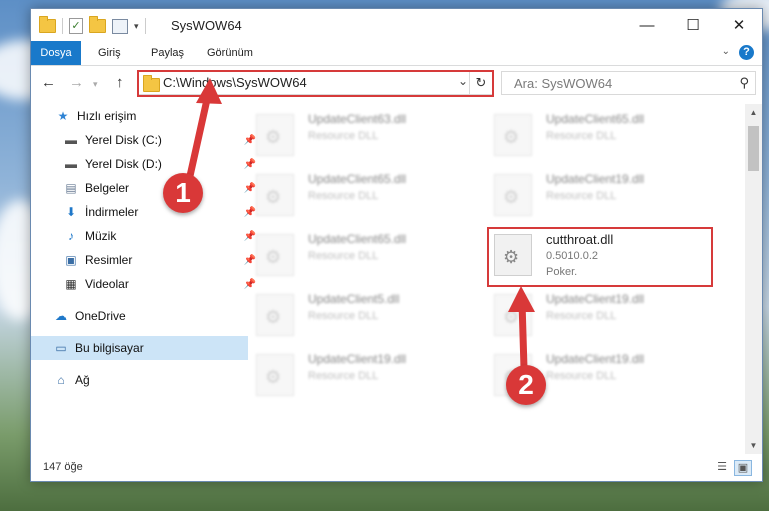 This screenshot has width=769, height=511. Describe the element at coordinates (107, 188) in the screenshot. I see `sidebar-item-label: Belgeler` at that location.